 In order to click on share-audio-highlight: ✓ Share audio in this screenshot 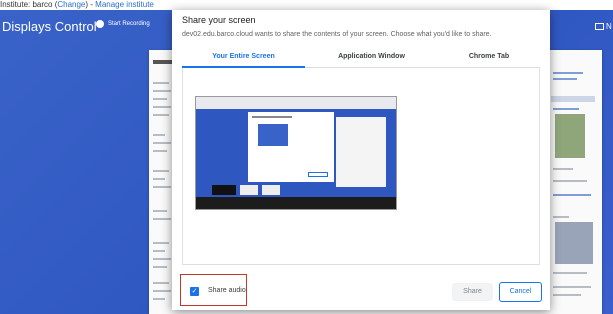, I will do `click(213, 290)`.